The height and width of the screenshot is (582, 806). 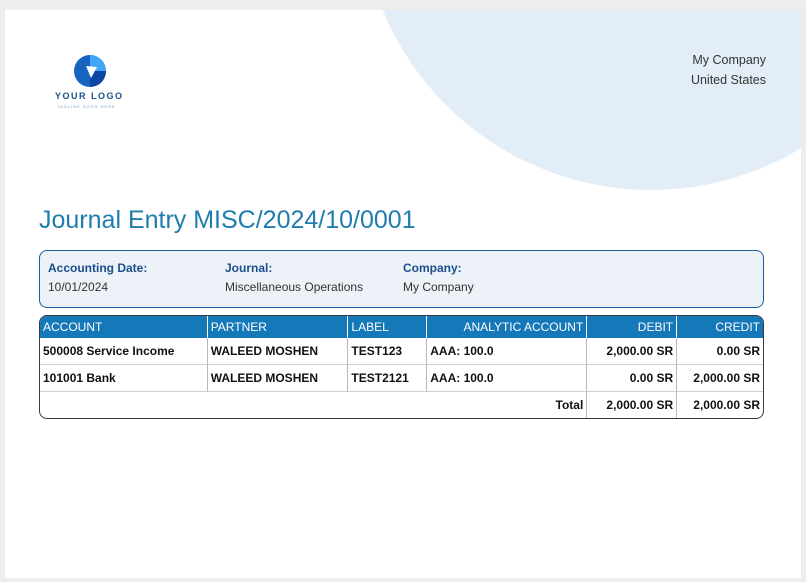 I want to click on cell-credit: 0.00 SR, so click(x=720, y=351).